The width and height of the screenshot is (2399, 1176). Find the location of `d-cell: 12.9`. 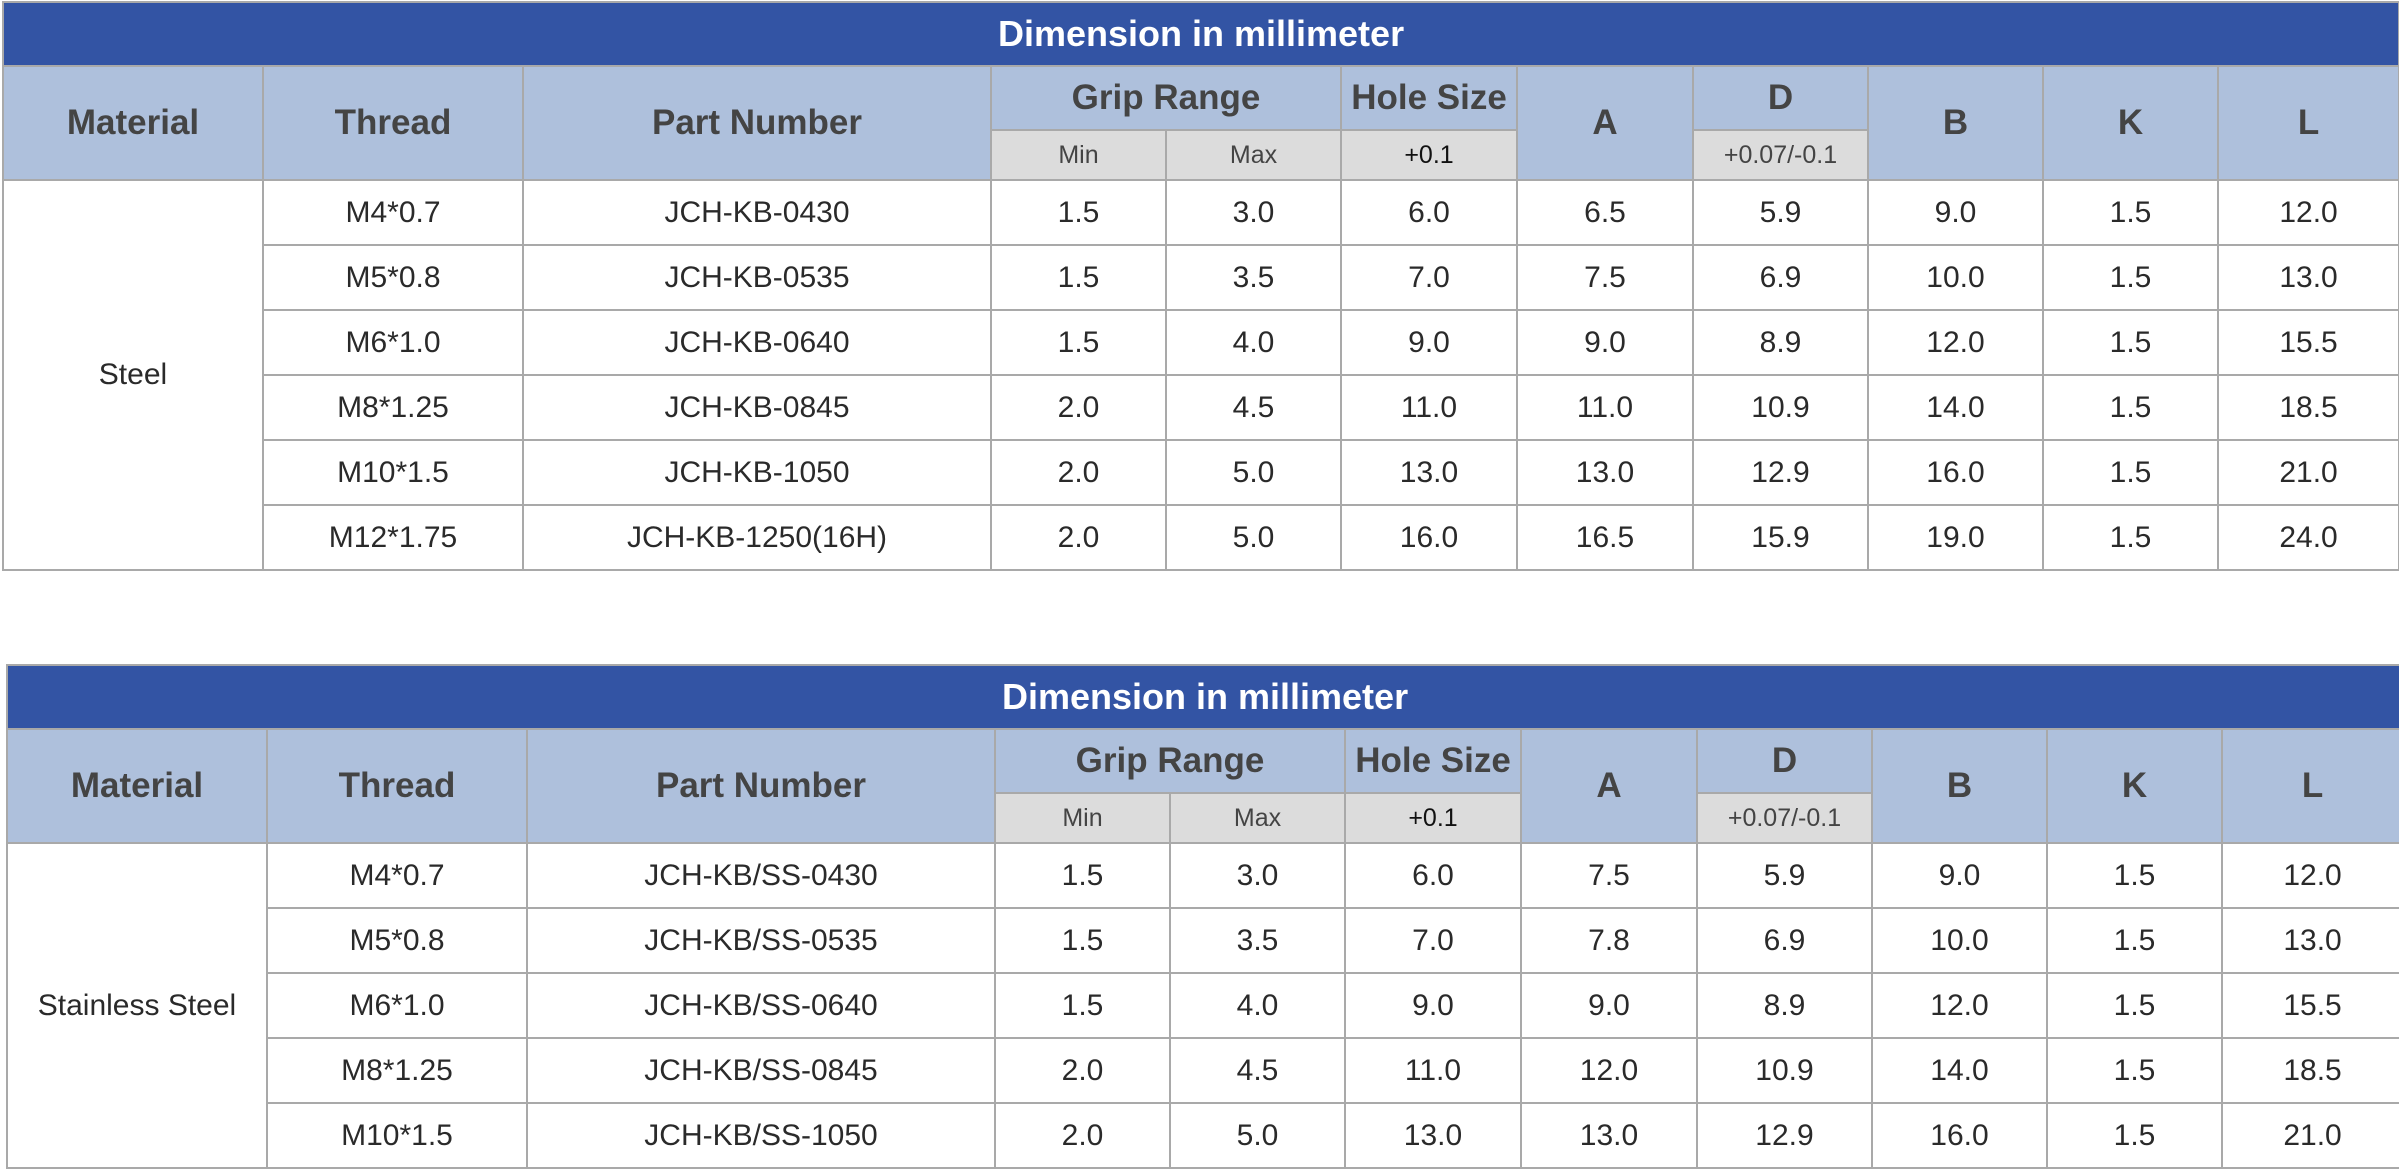

d-cell: 12.9 is located at coordinates (1780, 472).